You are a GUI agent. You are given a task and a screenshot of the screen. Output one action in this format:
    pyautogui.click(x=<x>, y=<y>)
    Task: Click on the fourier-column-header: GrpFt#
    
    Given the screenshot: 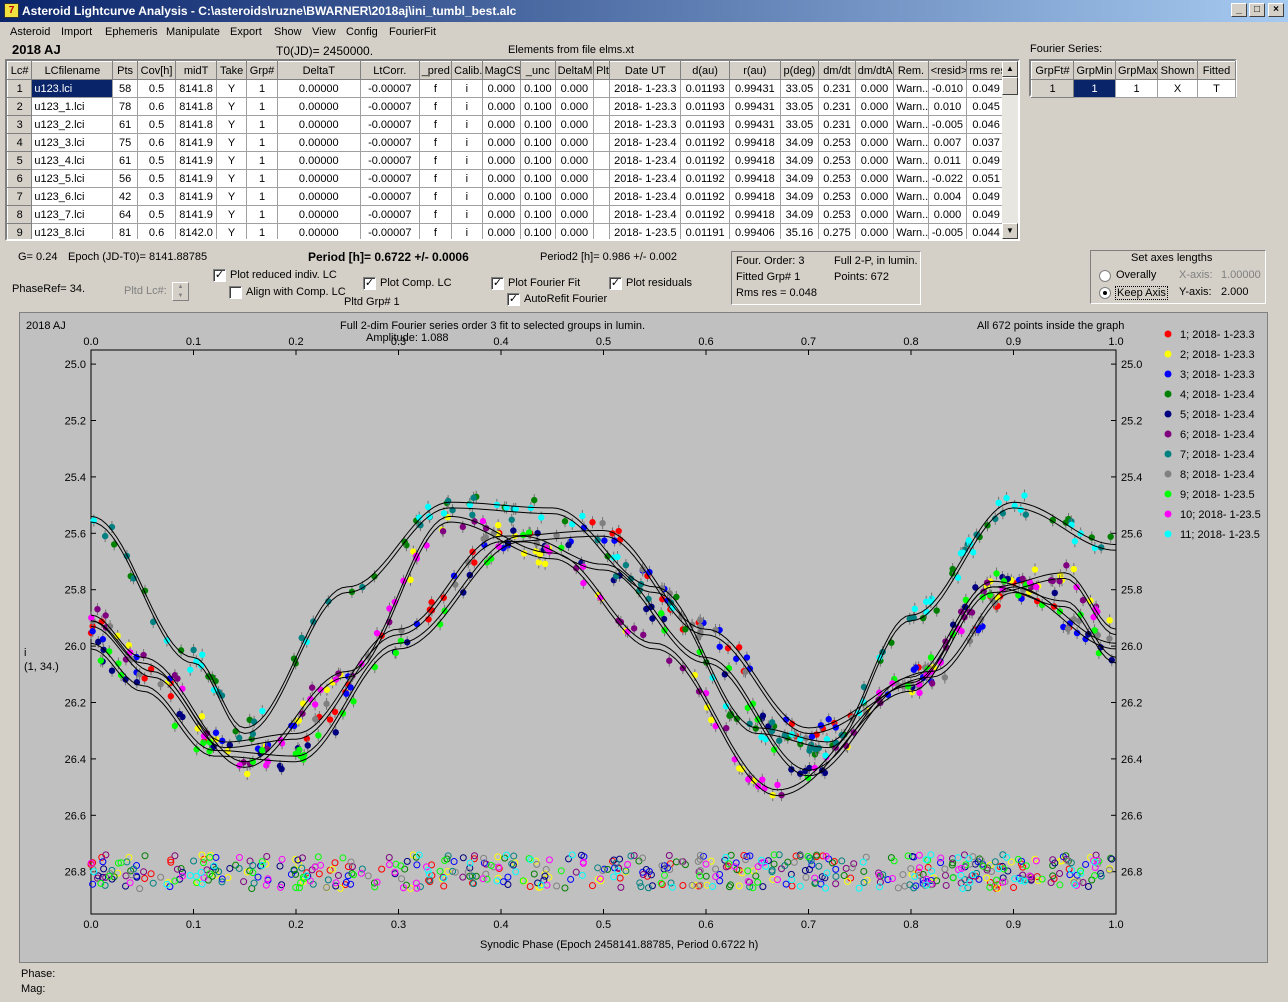 What is the action you would take?
    pyautogui.click(x=1052, y=70)
    